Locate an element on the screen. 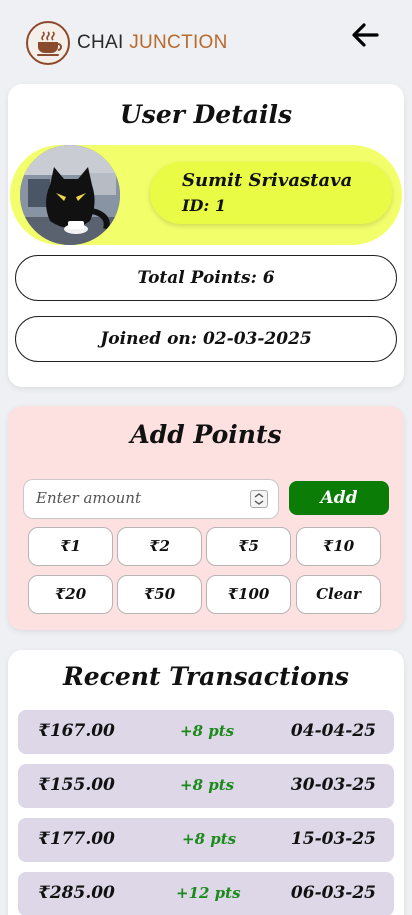  stepper-arrows-icon is located at coordinates (259, 499).